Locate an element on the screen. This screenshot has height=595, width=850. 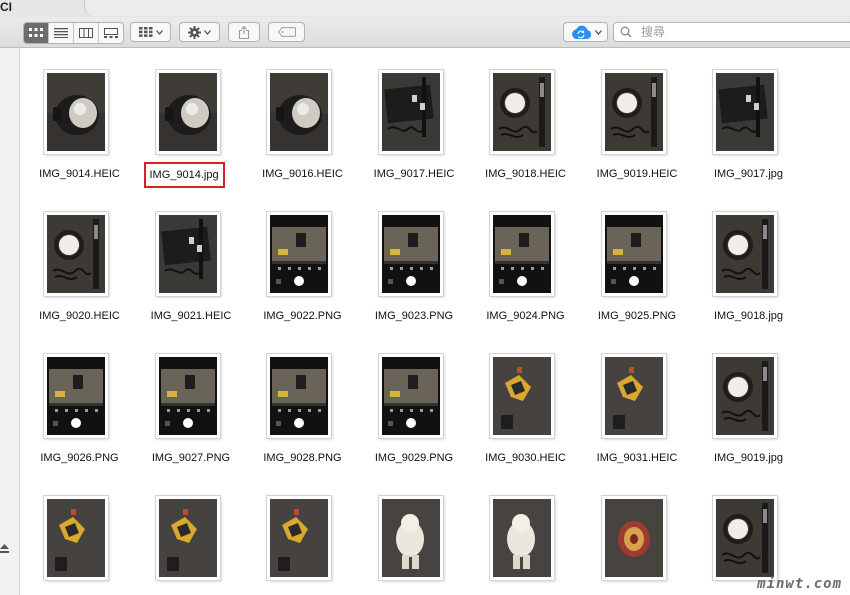
file-item: IMG_9023.PNG is located at coordinates (410, 261).